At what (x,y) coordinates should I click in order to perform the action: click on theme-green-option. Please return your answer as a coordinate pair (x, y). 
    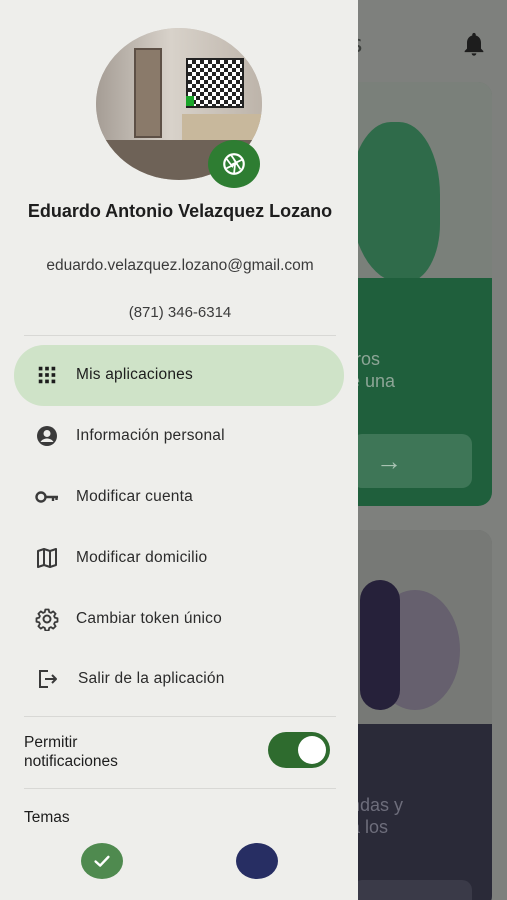
    Looking at the image, I should click on (102, 861).